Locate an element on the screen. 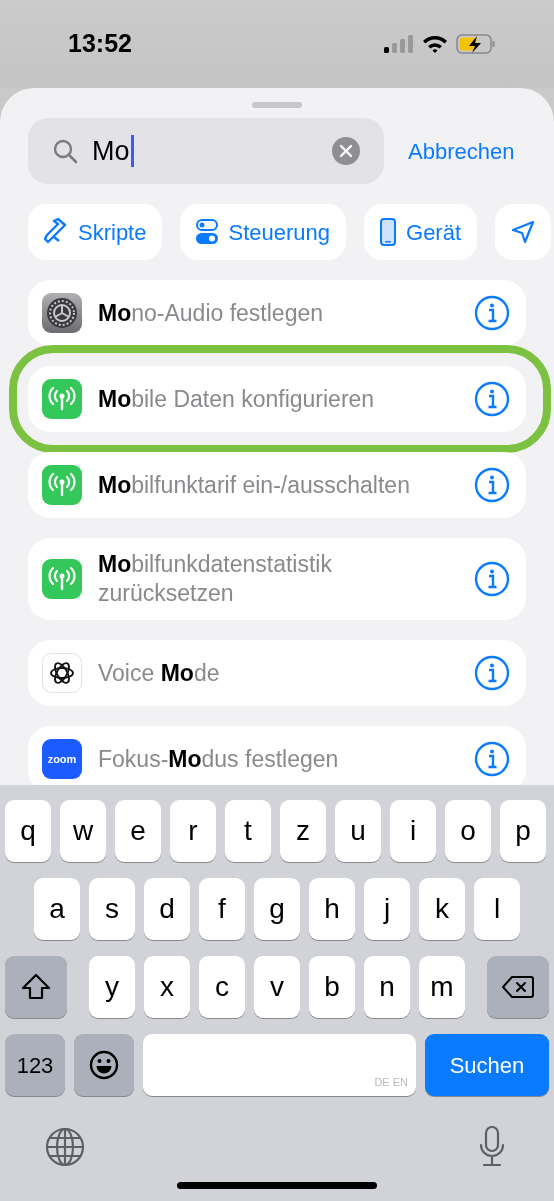 This screenshot has height=1201, width=554. category-chip: Skripte is located at coordinates (95, 232).